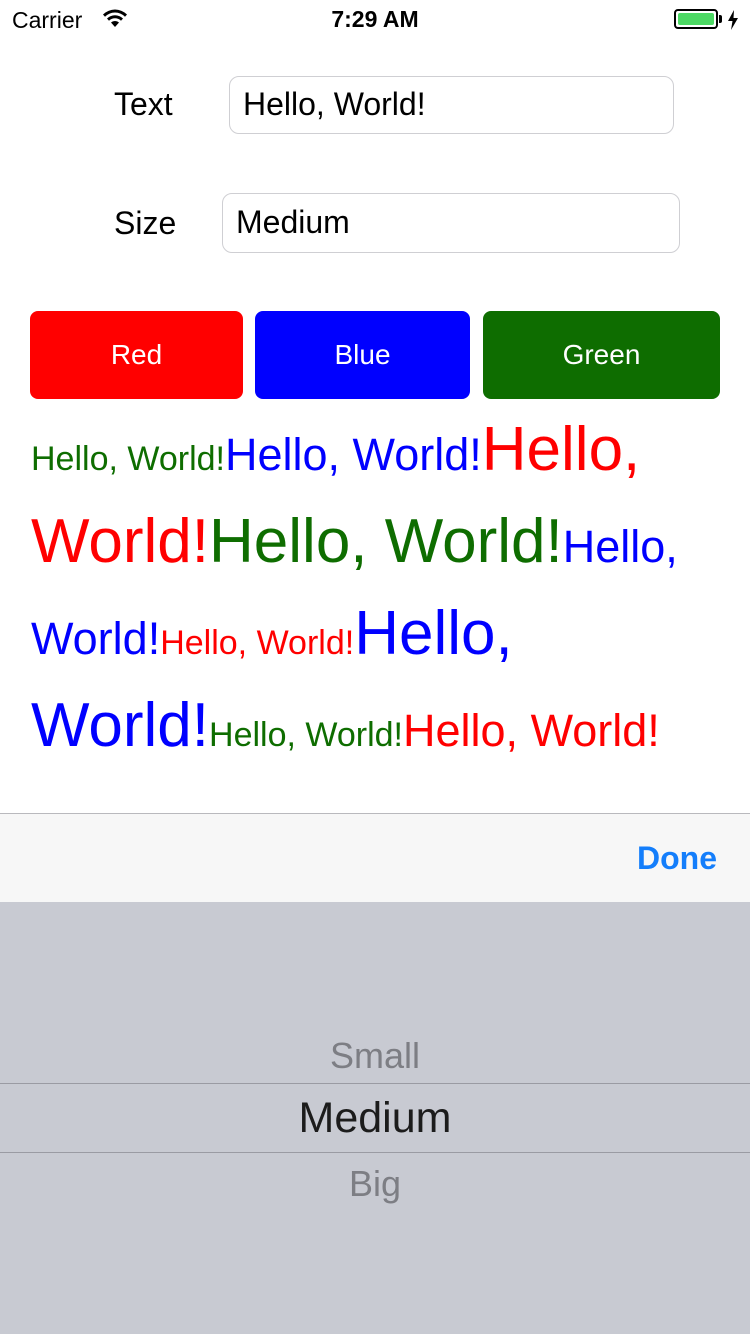  What do you see at coordinates (601, 355) in the screenshot?
I see `green-button: Green` at bounding box center [601, 355].